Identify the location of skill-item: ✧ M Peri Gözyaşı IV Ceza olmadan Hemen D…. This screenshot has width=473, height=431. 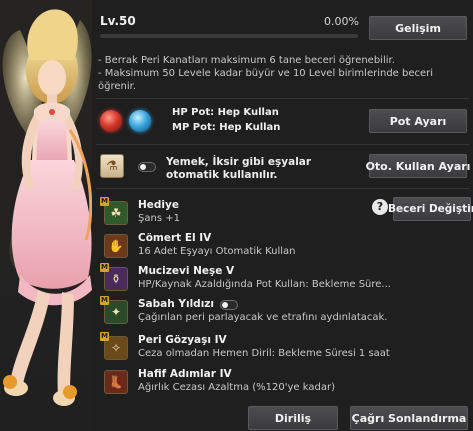
(263, 348).